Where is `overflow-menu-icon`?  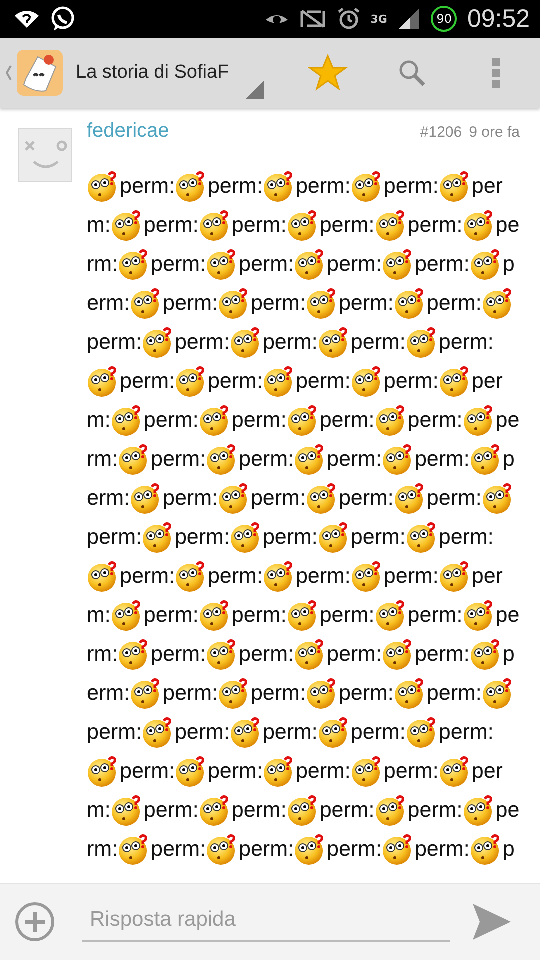 overflow-menu-icon is located at coordinates (496, 73).